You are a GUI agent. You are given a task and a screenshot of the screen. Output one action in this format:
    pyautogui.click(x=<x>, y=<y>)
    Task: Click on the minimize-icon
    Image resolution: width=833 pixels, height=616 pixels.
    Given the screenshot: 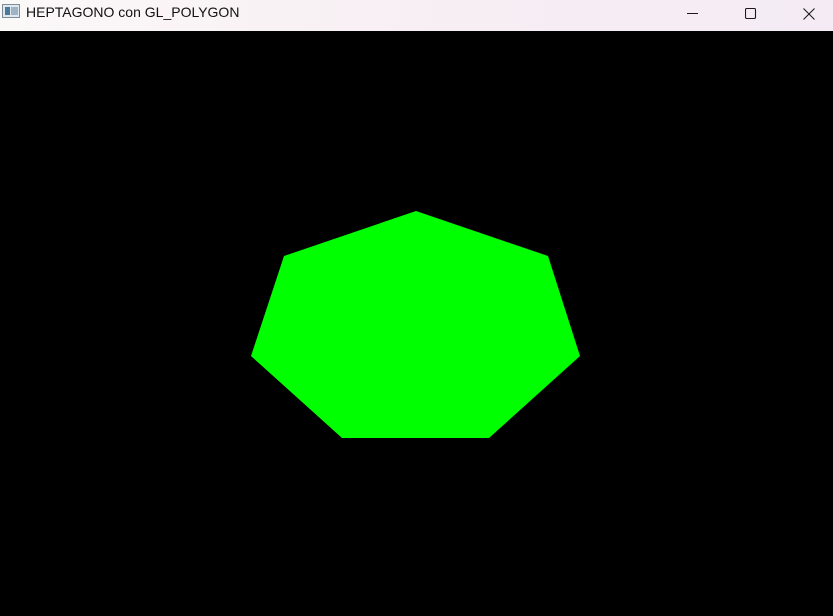 What is the action you would take?
    pyautogui.click(x=692, y=13)
    